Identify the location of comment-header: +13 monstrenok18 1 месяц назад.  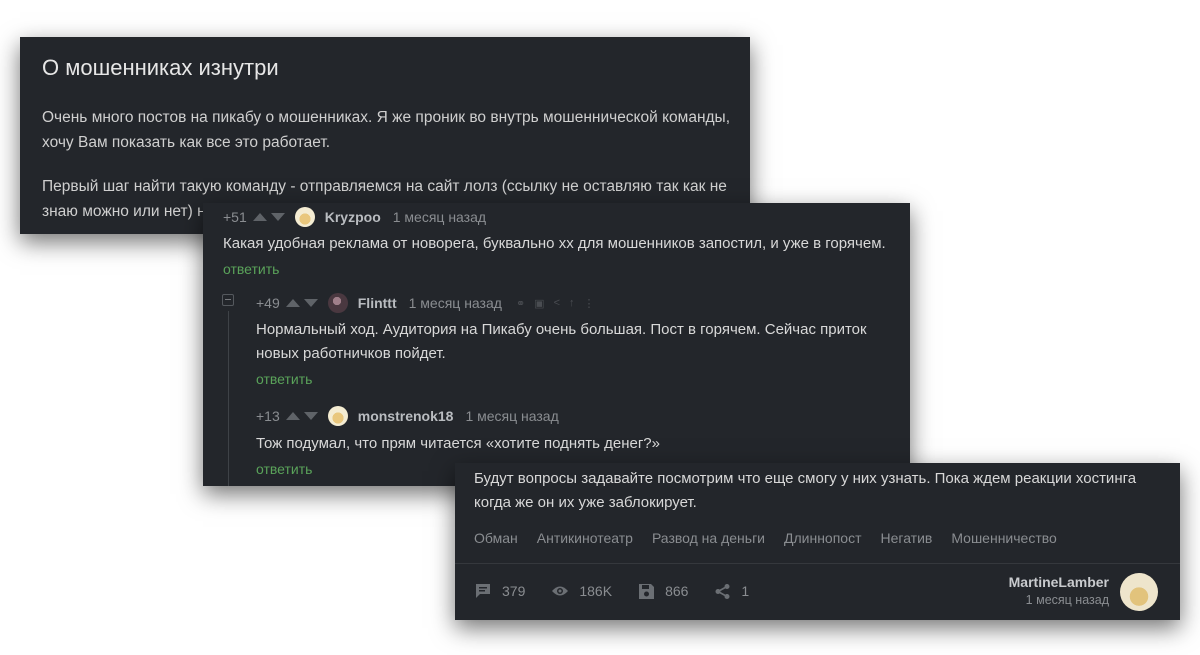
(407, 416).